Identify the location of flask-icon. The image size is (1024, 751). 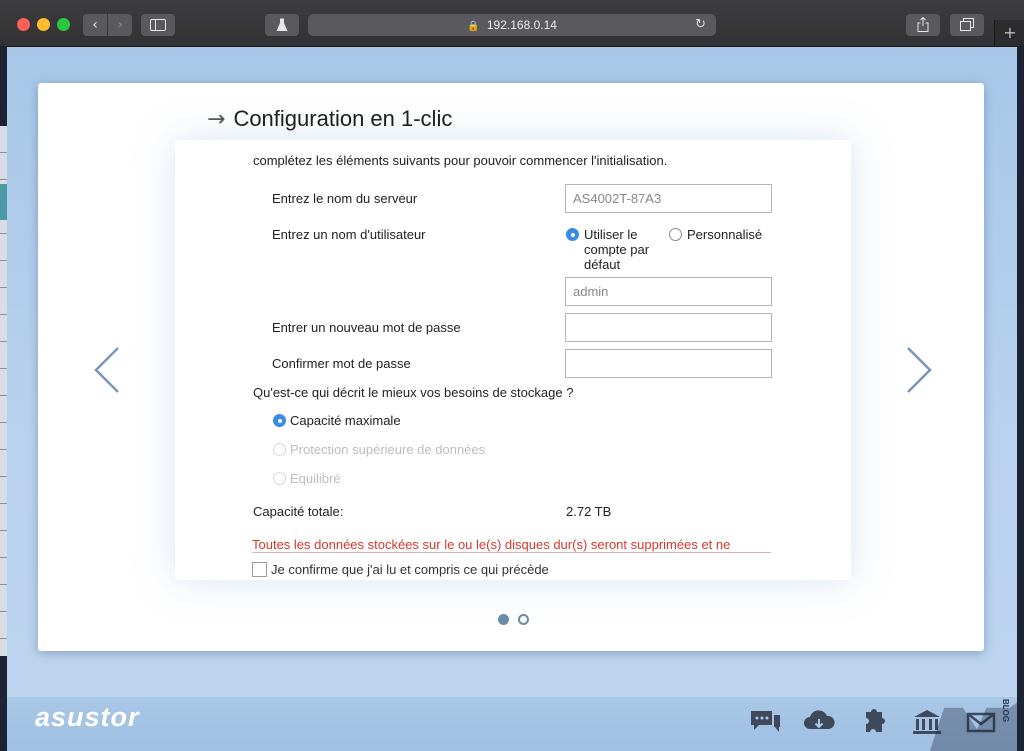
(282, 24).